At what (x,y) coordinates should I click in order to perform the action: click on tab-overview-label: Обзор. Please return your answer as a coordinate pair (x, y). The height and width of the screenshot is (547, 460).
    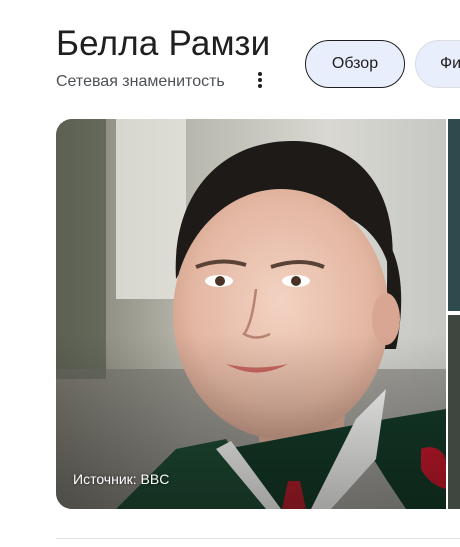
    Looking at the image, I should click on (355, 63).